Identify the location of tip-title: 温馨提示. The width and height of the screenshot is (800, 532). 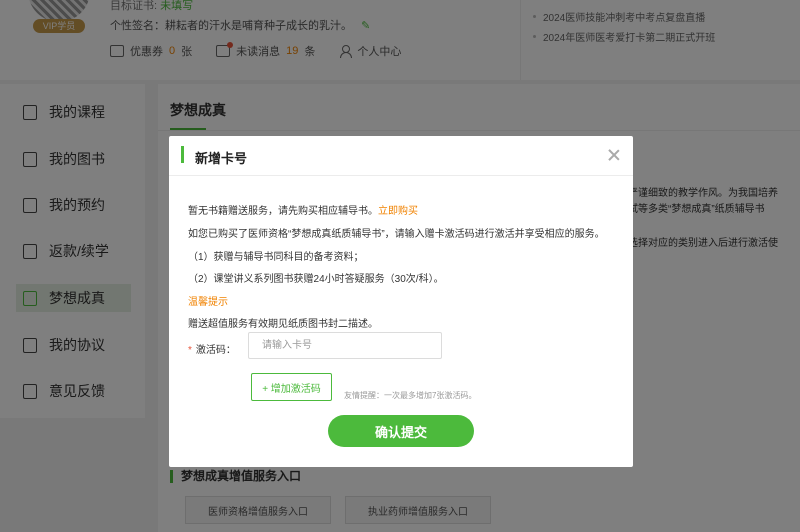
(208, 302).